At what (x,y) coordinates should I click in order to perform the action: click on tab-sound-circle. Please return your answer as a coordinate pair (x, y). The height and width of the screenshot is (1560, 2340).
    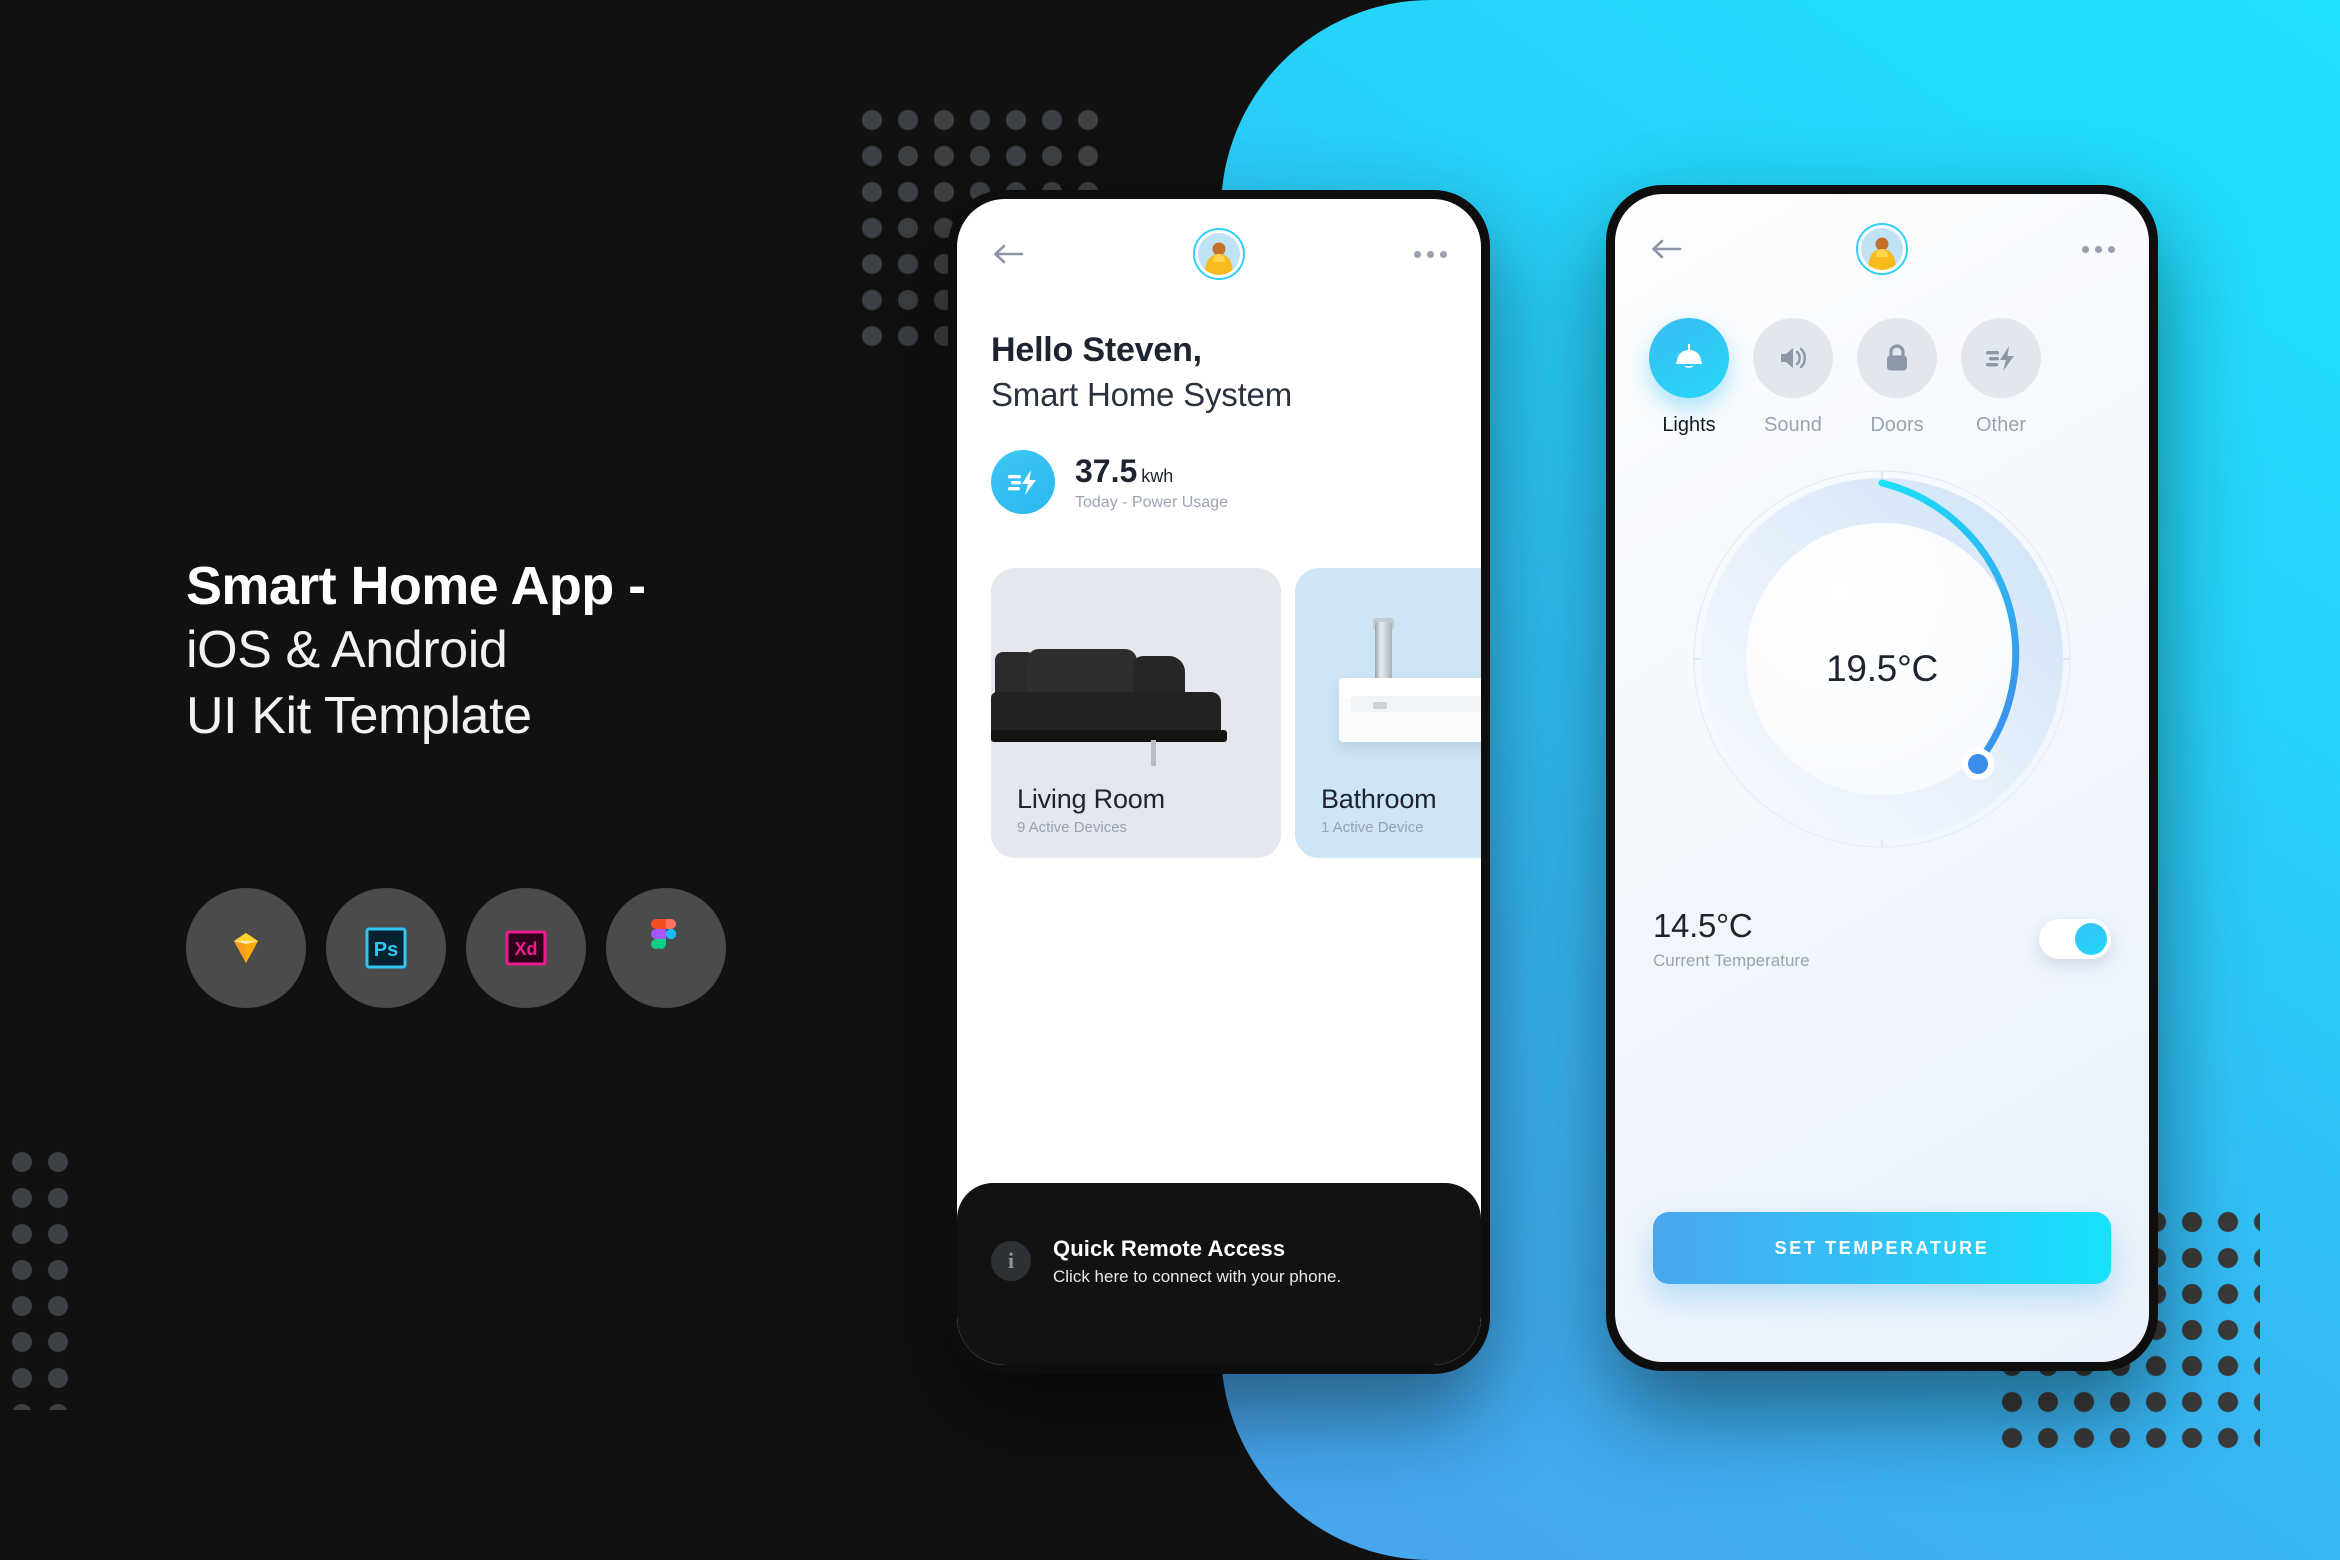
    Looking at the image, I should click on (1793, 358).